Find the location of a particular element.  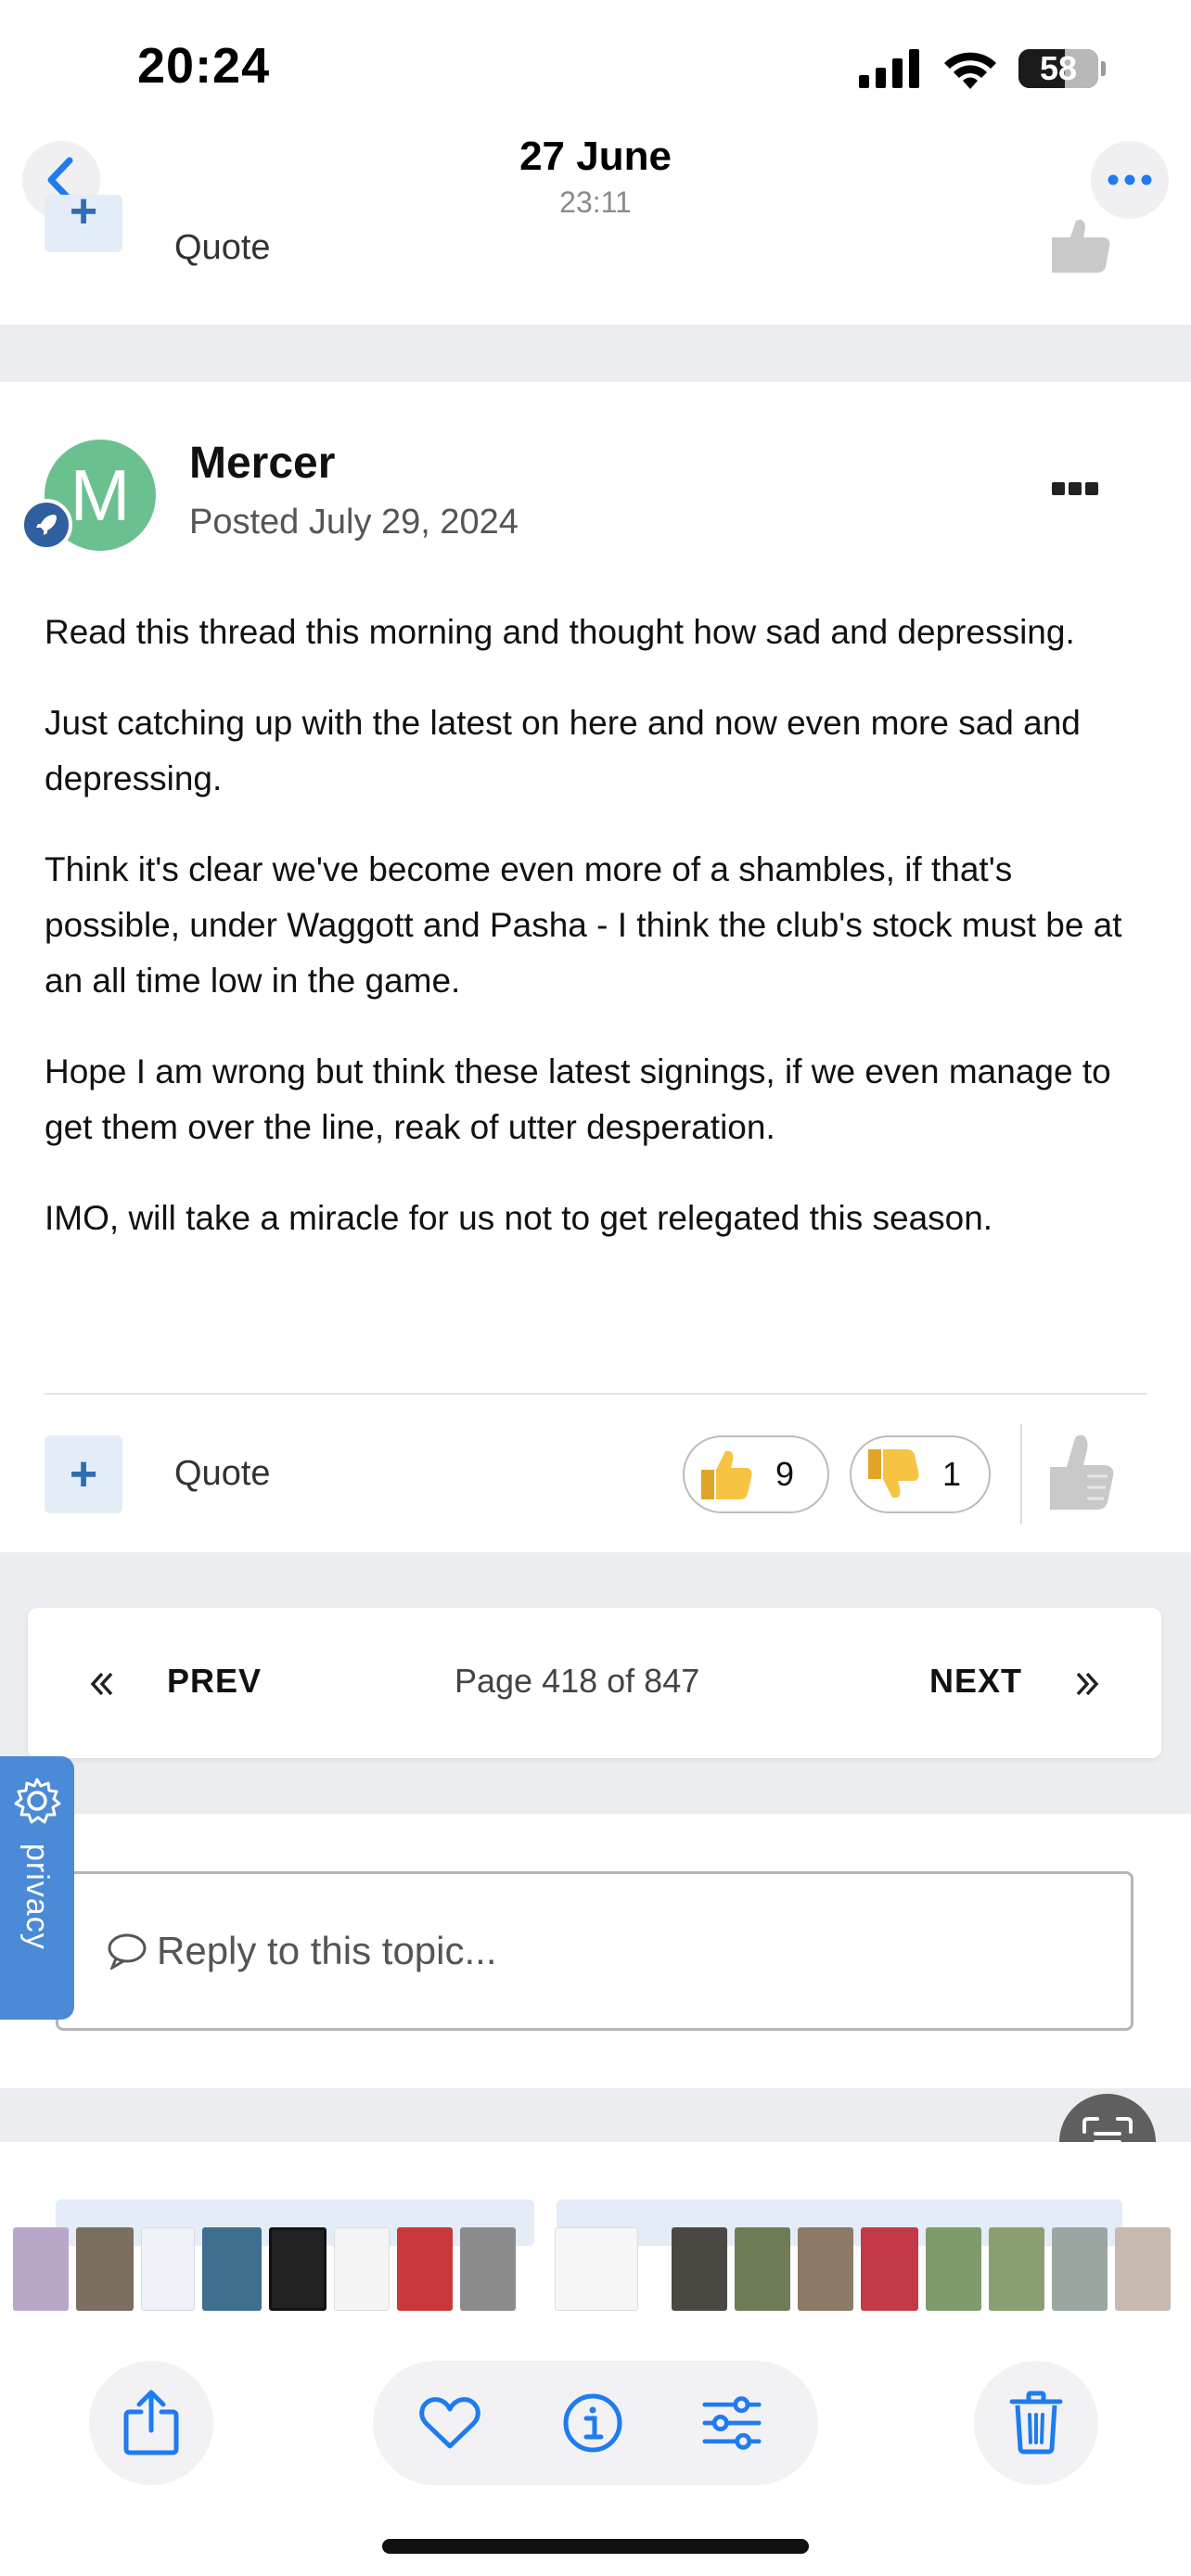

rank-badge is located at coordinates (46, 525).